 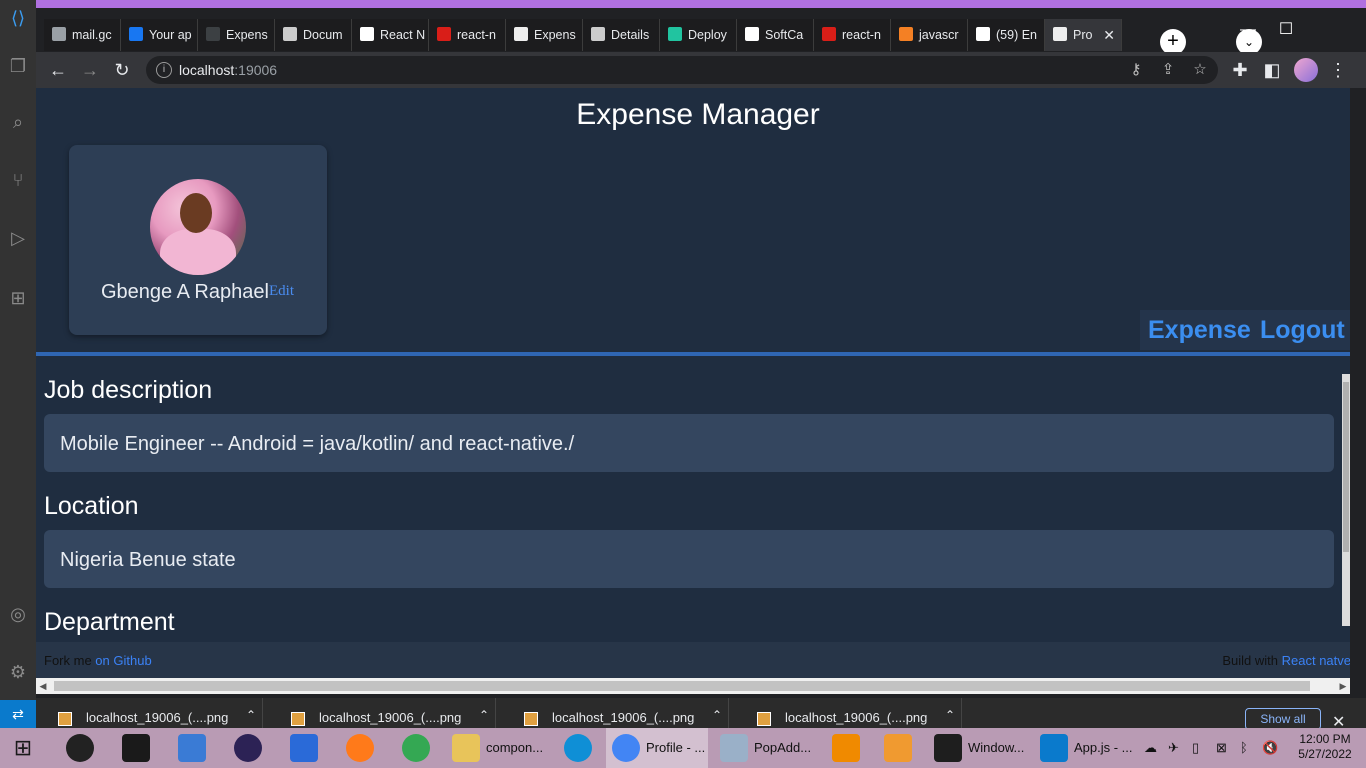 I want to click on account-icon: ◎, so click(x=18, y=614).